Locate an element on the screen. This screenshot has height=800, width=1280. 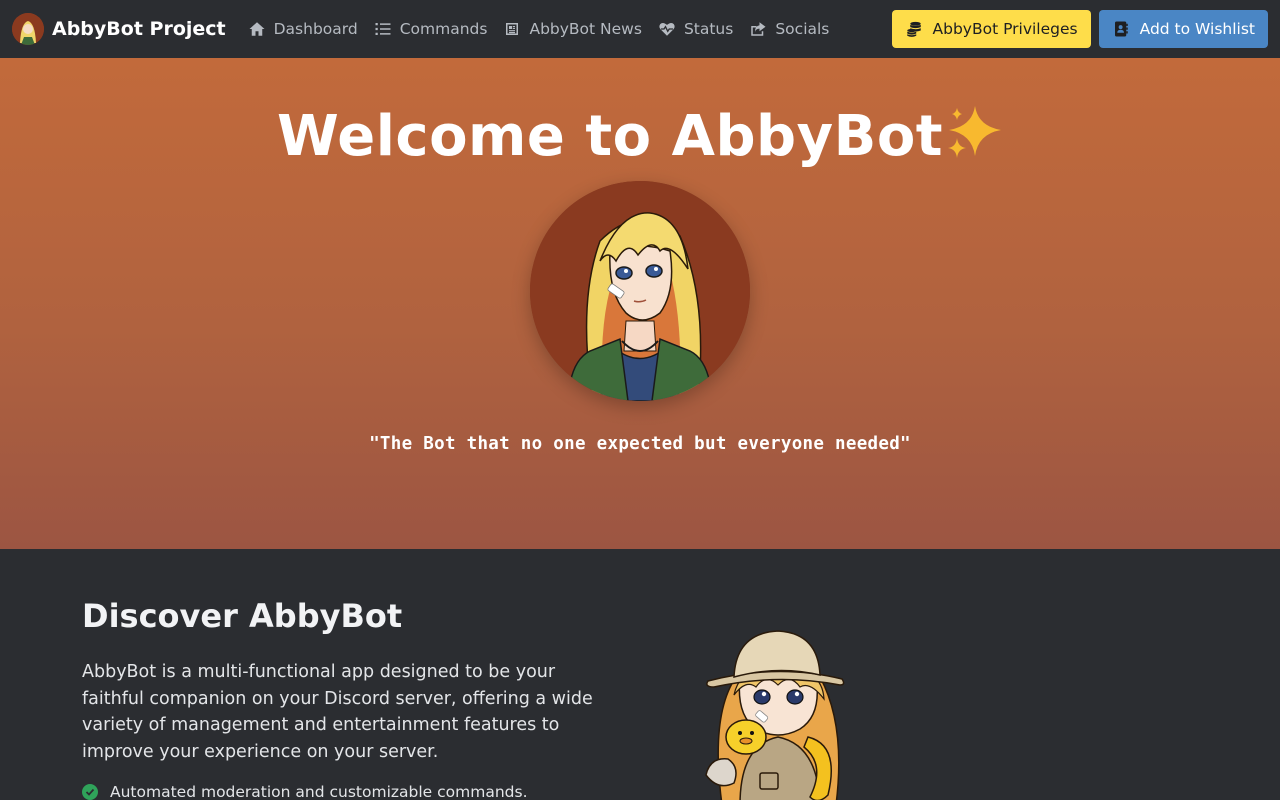
brand-link: AbbyBot Project is located at coordinates (119, 29).